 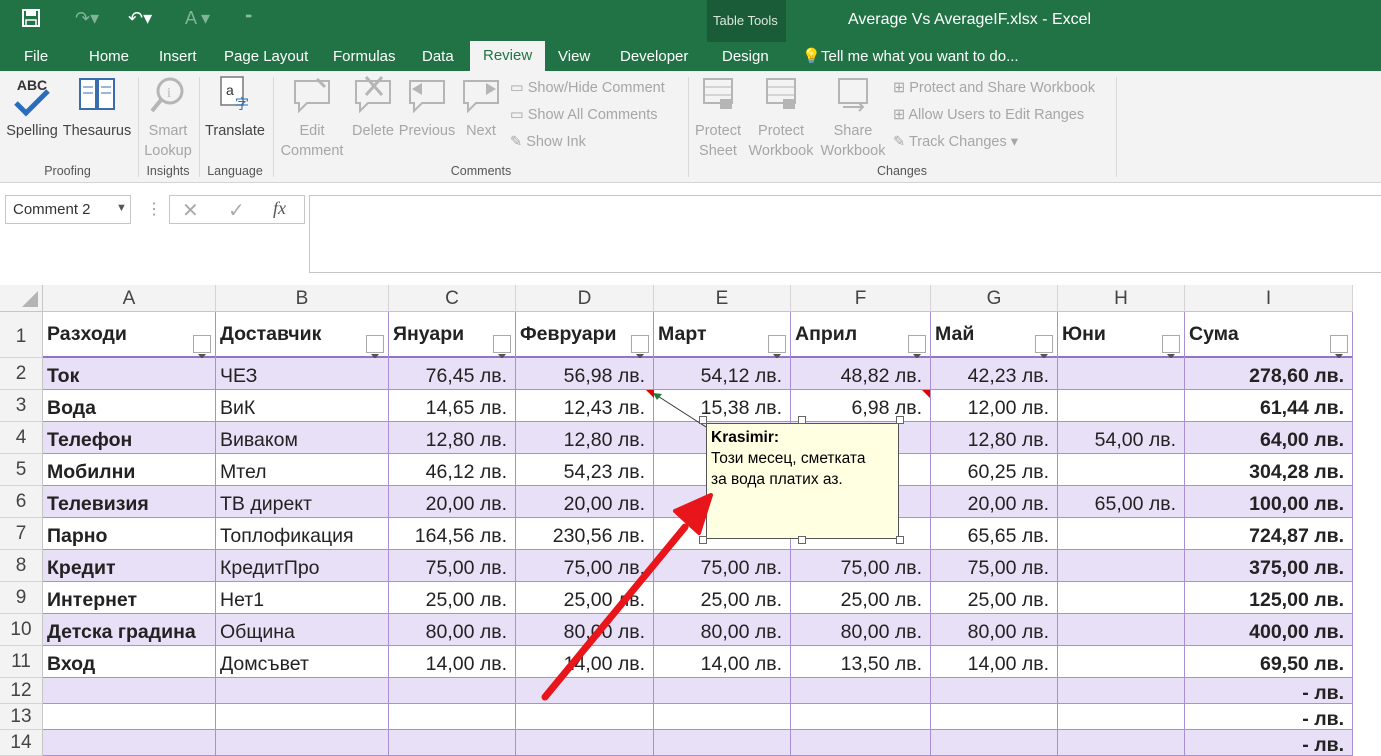 I want to click on row-header: 4, so click(x=21, y=438).